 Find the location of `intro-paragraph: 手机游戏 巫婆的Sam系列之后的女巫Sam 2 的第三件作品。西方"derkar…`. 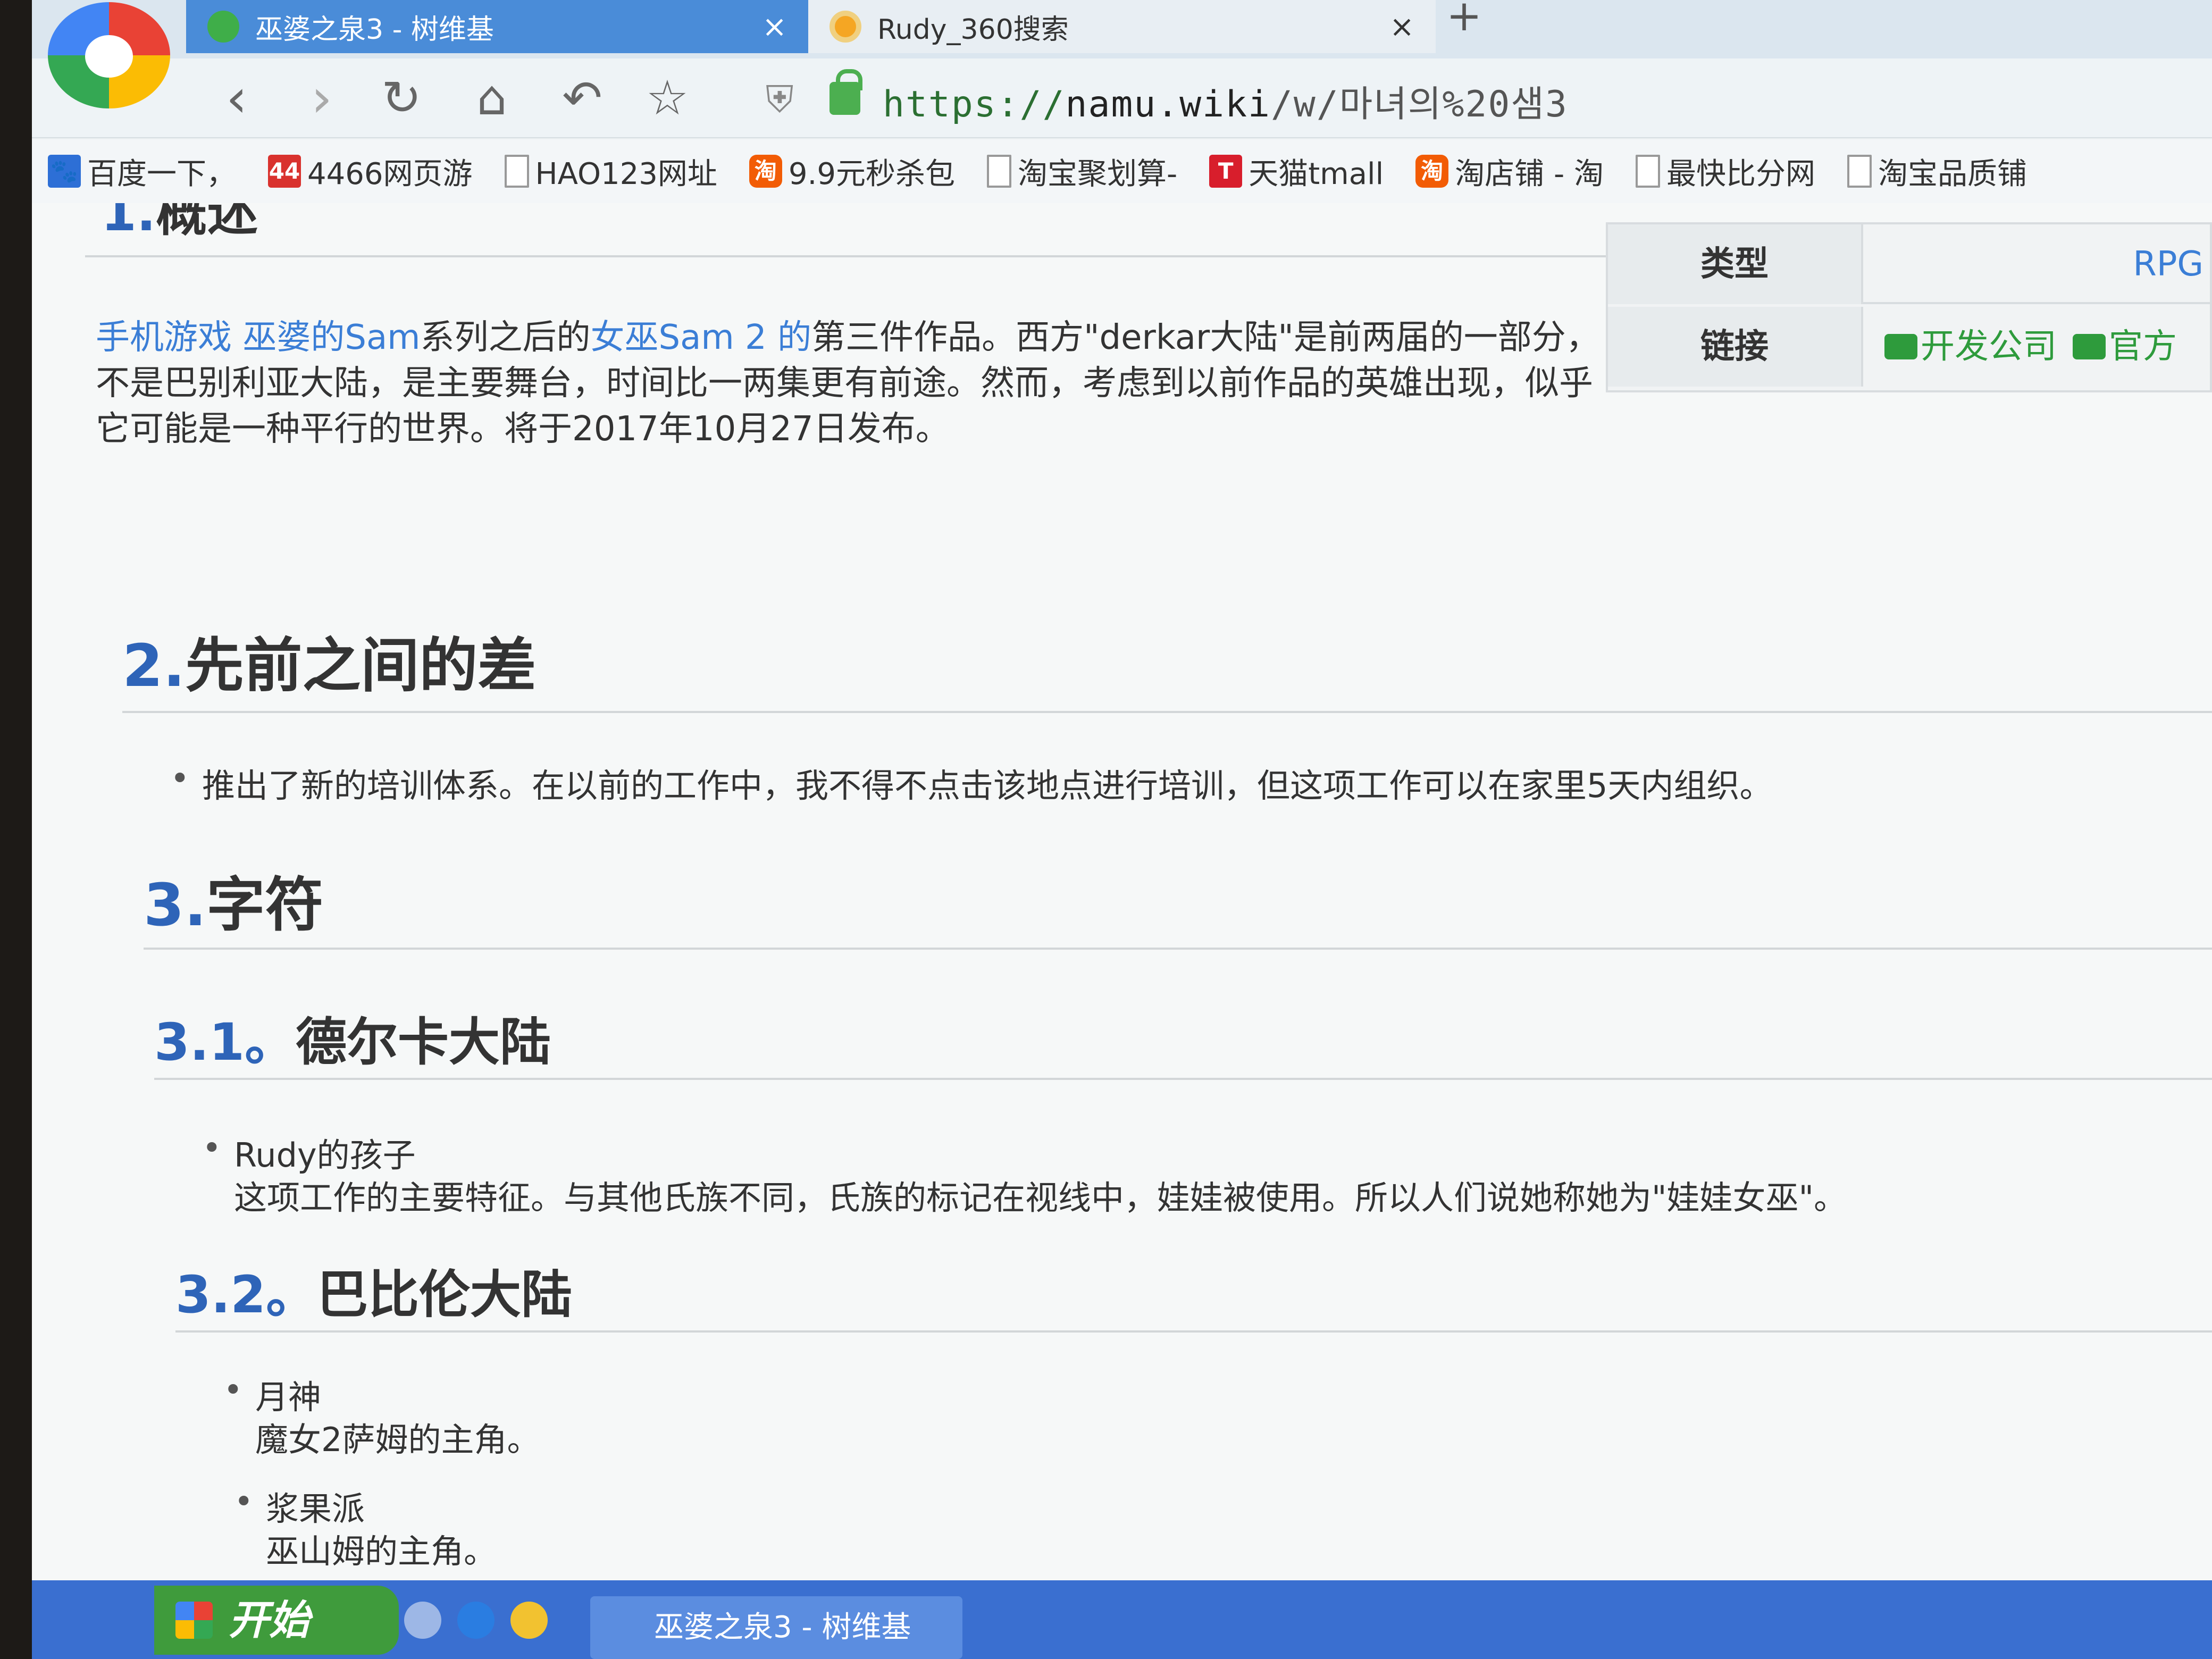

intro-paragraph: 手机游戏 巫婆的Sam系列之后的女巫Sam 2 的第三件作品。西方"derkar… is located at coordinates (848, 383).